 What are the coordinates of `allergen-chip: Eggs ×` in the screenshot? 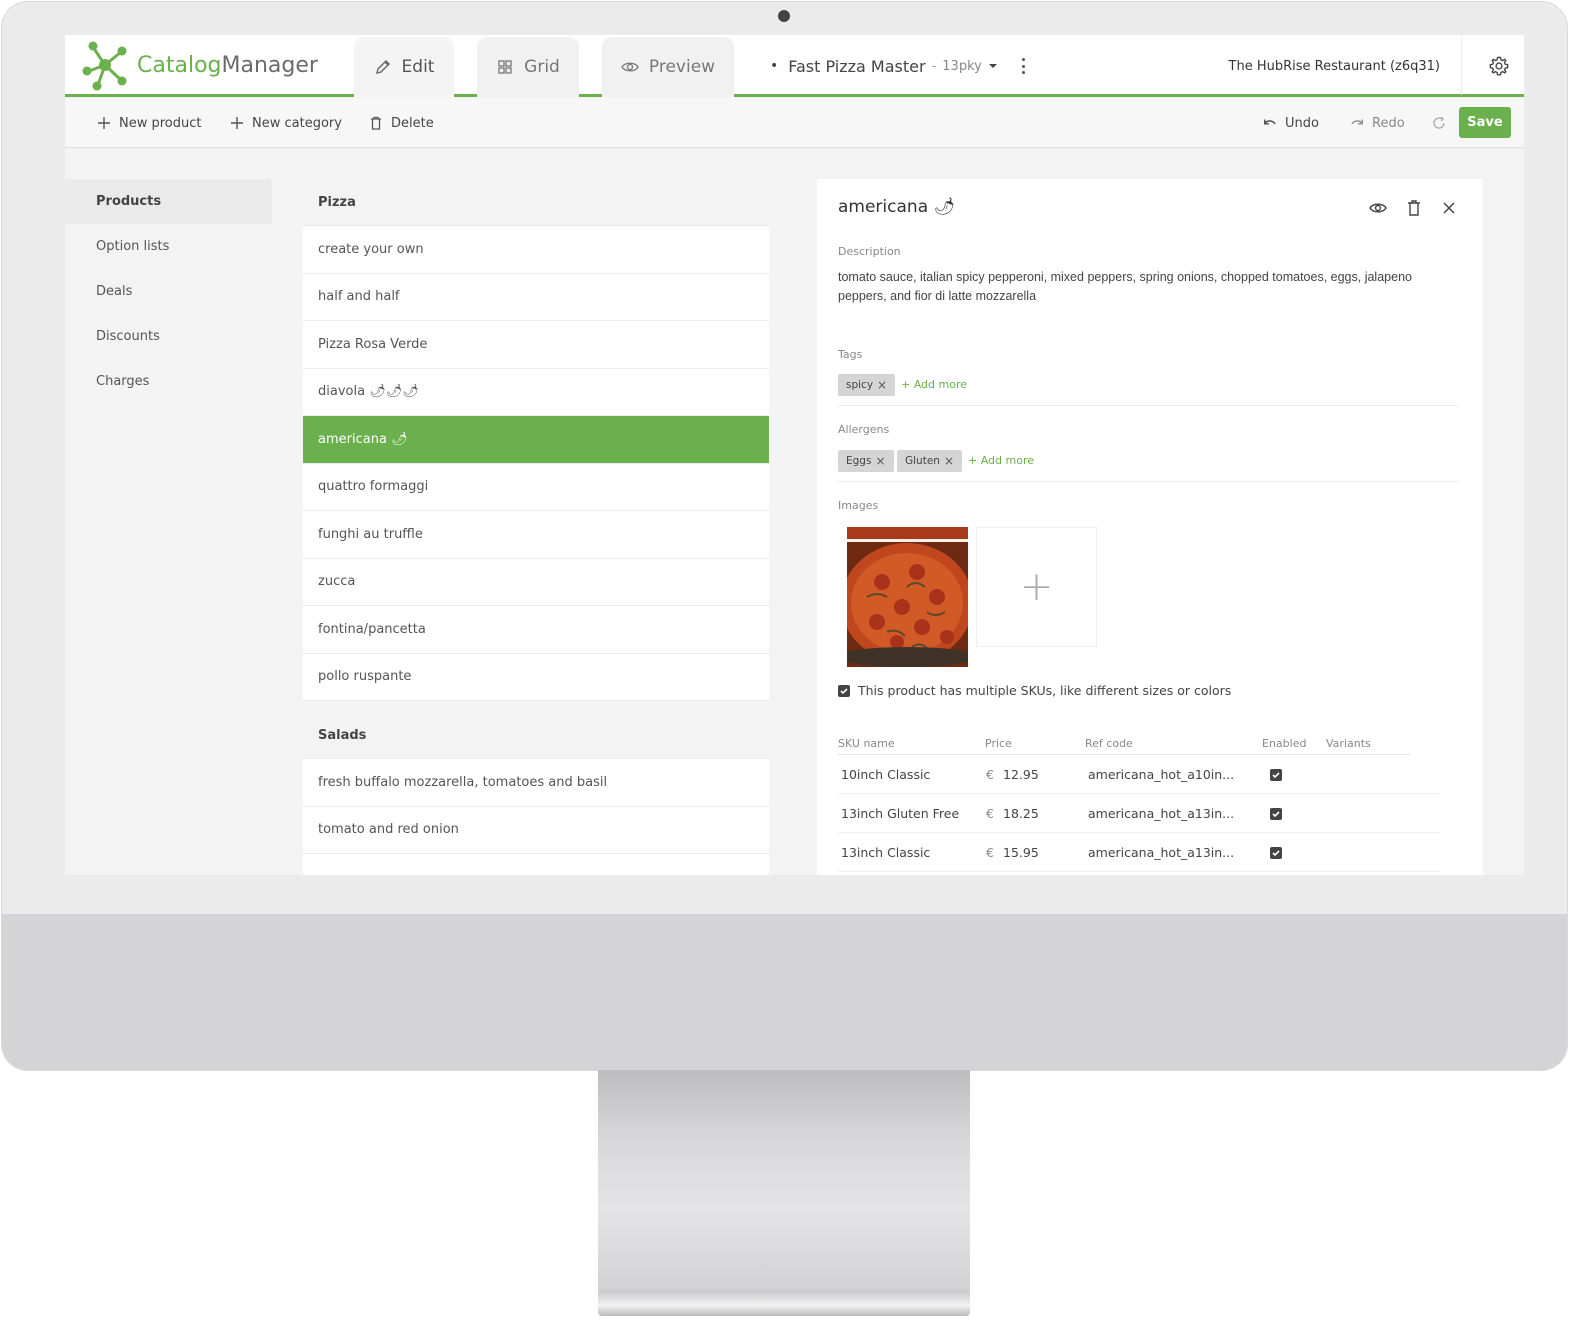 It's located at (866, 461).